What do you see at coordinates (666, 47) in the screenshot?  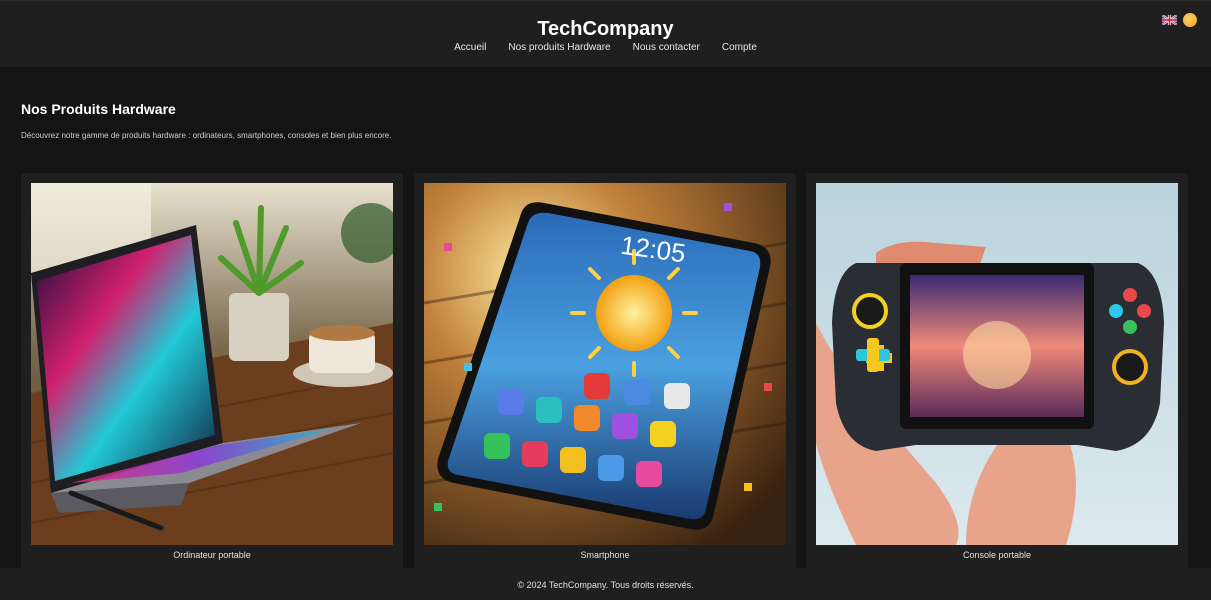 I see `nav-link-contact: Nous contacter` at bounding box center [666, 47].